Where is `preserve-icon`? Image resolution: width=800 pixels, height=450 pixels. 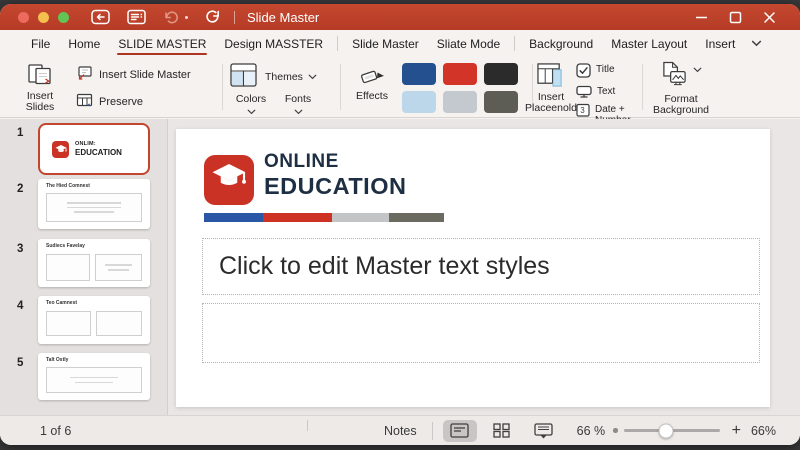 preserve-icon is located at coordinates (84, 102).